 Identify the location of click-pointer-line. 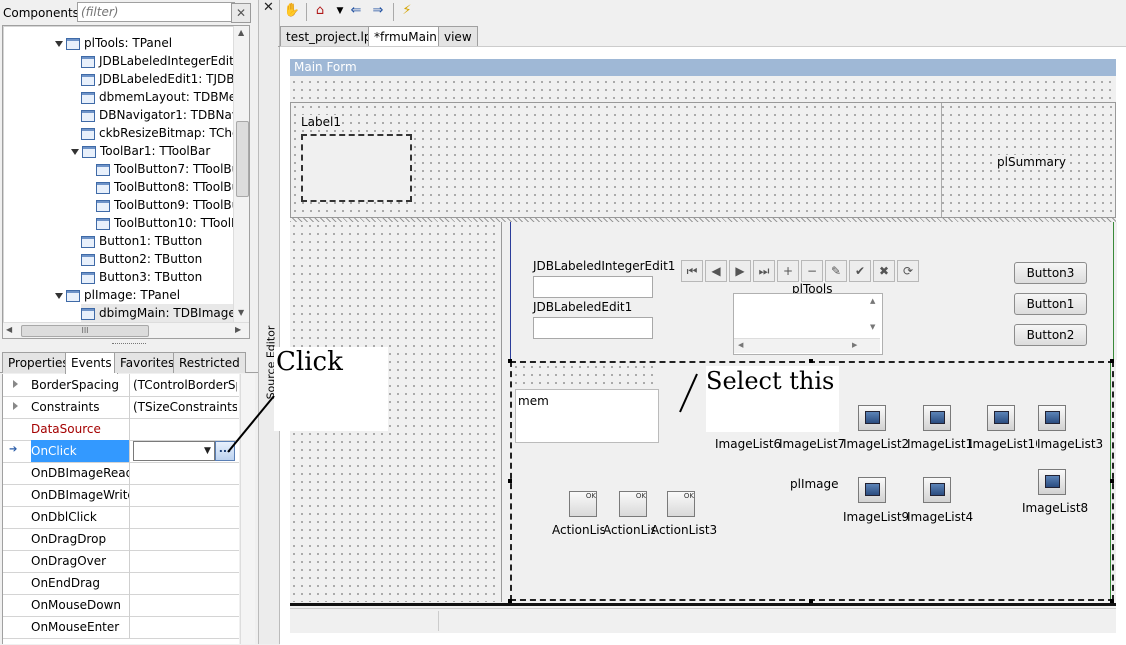
(251, 424).